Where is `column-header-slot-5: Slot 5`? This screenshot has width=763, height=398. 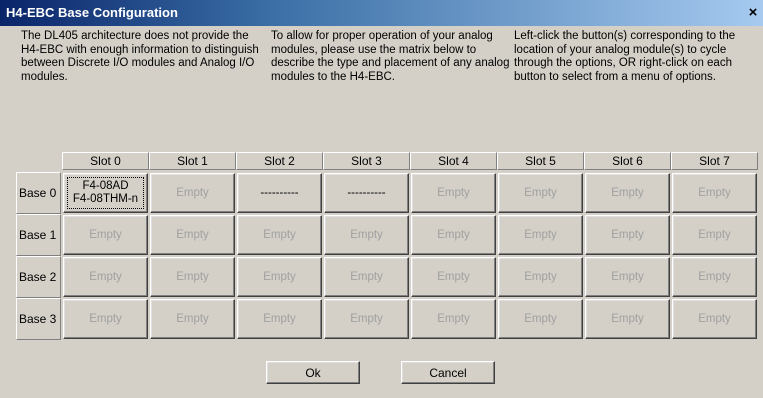
column-header-slot-5: Slot 5 is located at coordinates (540, 161).